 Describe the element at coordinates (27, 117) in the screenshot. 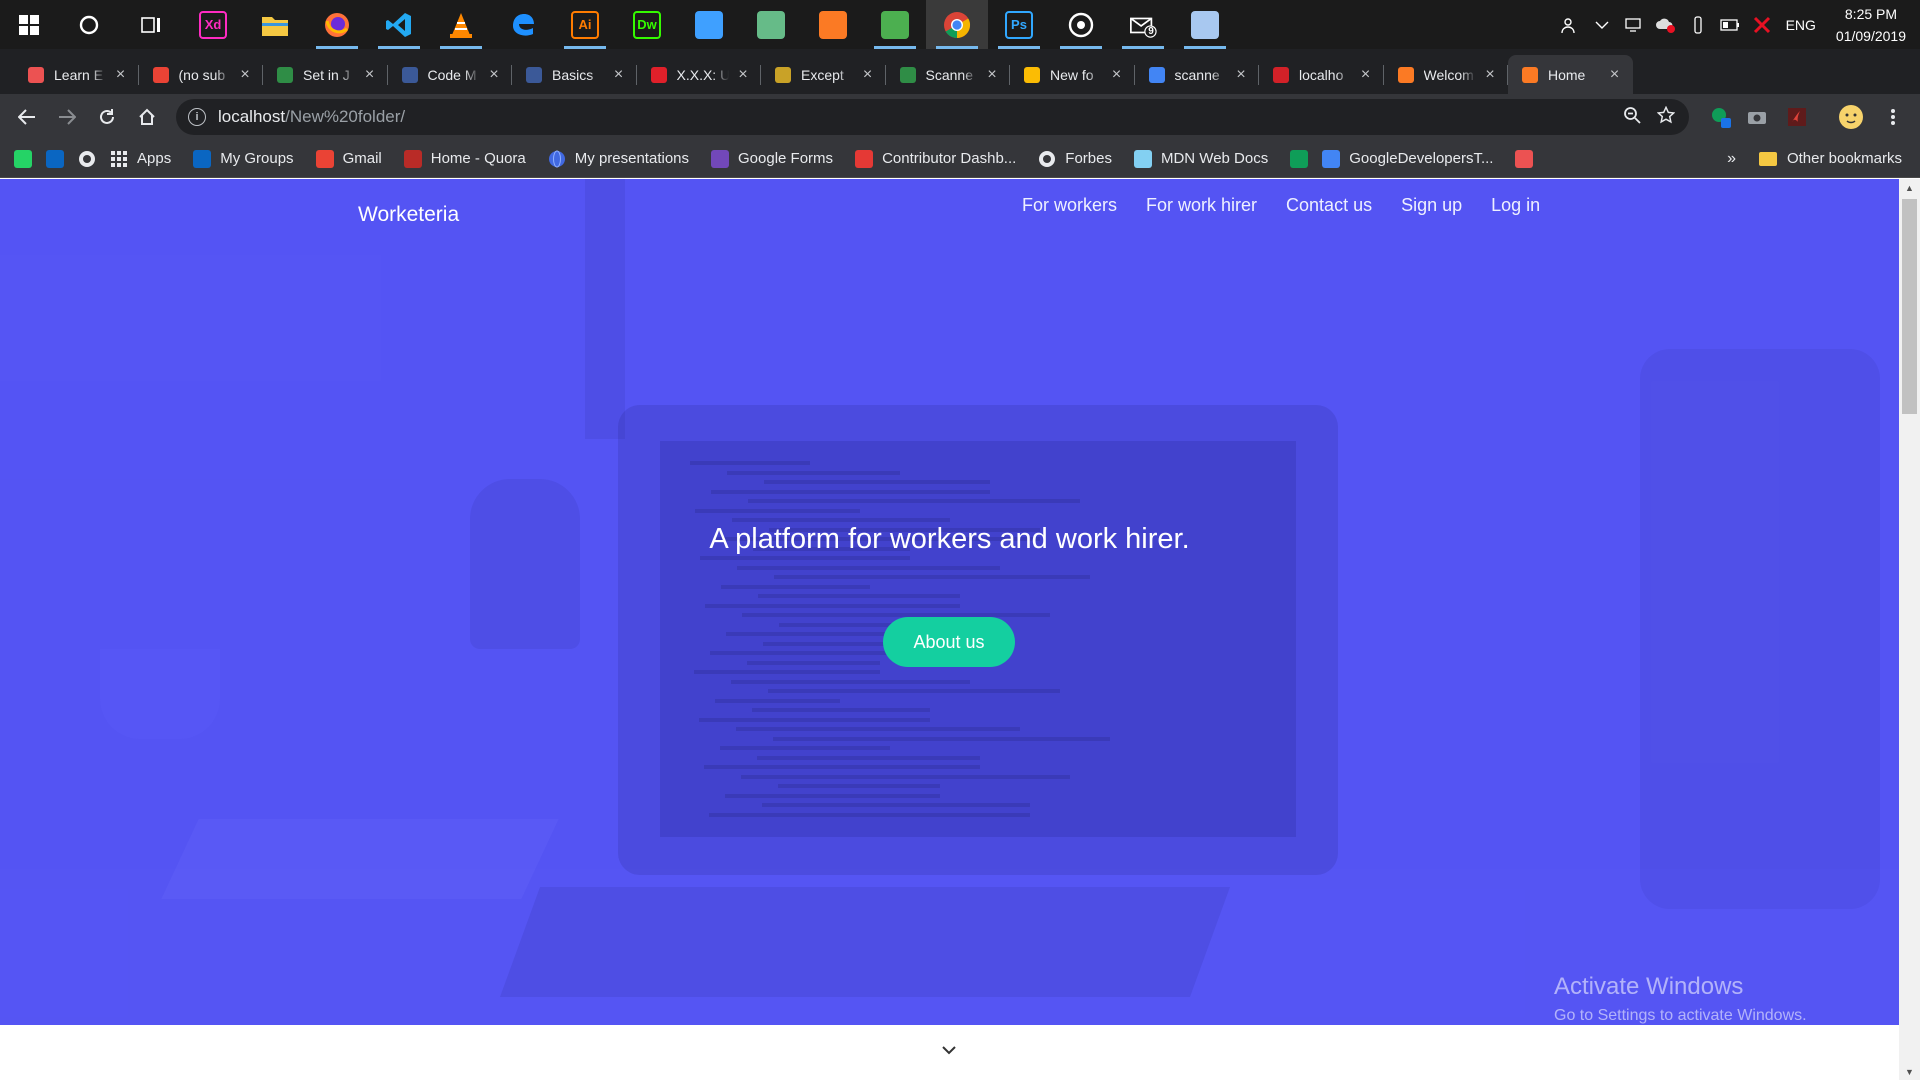

I see `back-button` at that location.